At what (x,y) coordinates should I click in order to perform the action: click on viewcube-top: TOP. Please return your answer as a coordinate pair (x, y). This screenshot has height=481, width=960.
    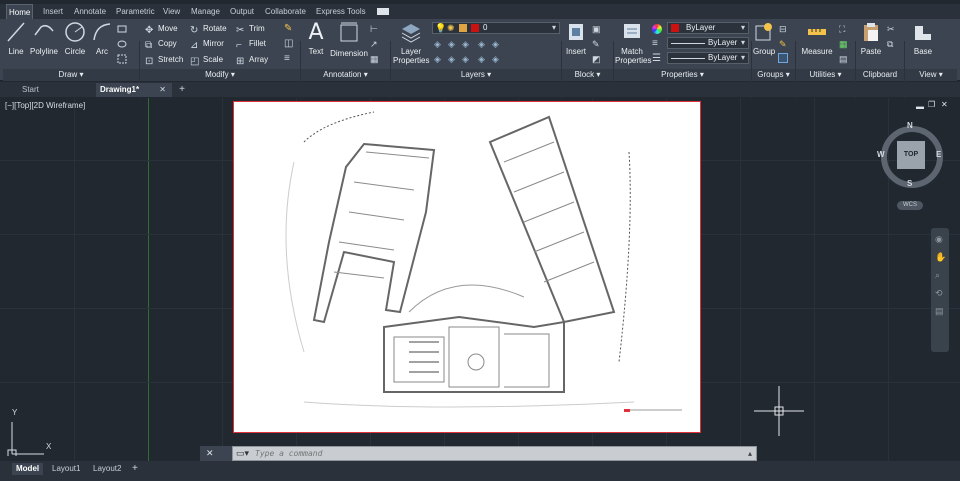
    Looking at the image, I should click on (911, 155).